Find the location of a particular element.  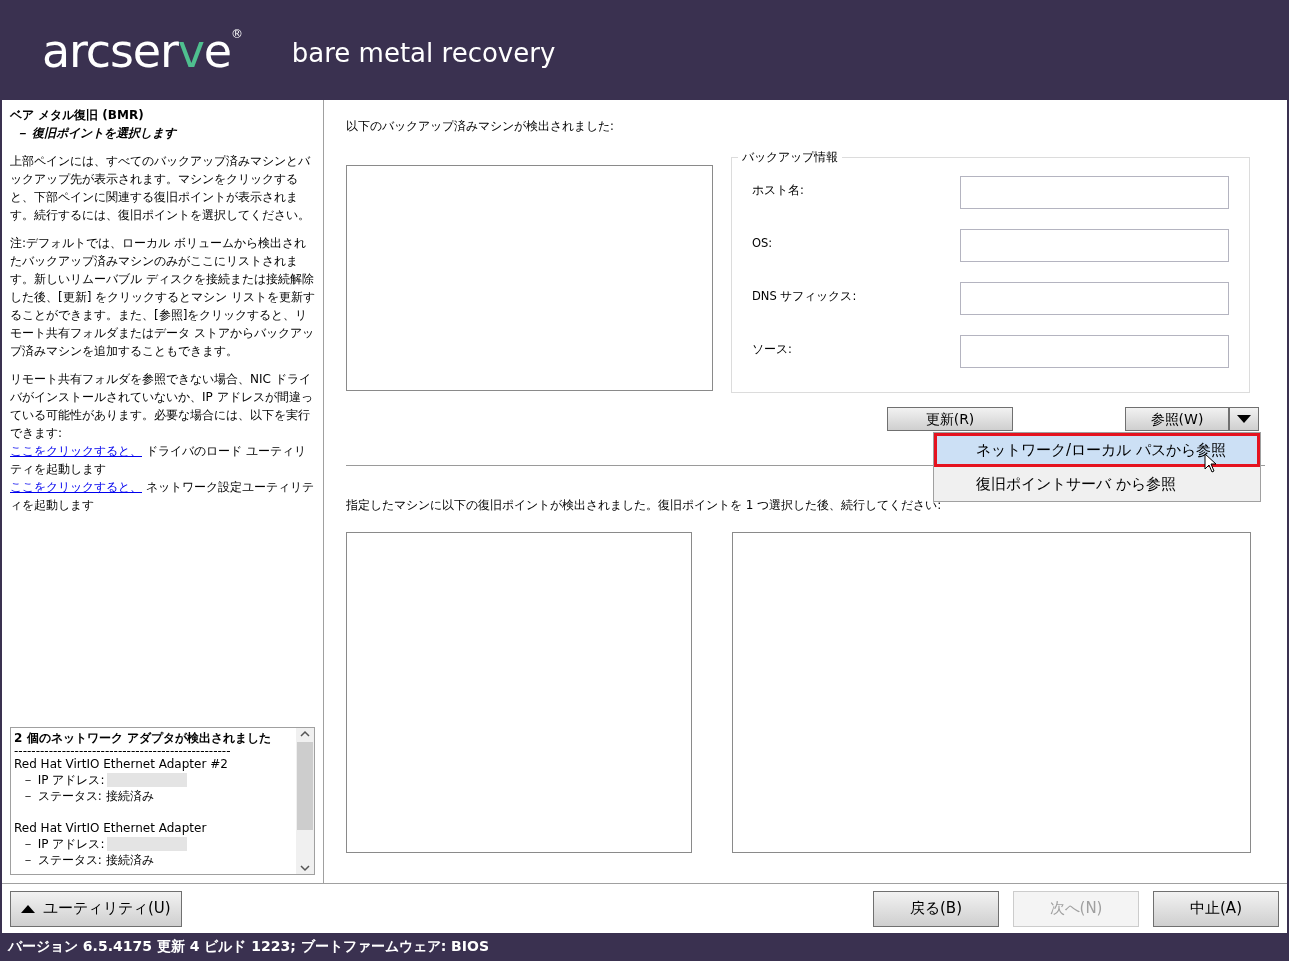

field-label: ホスト名: is located at coordinates (778, 191).